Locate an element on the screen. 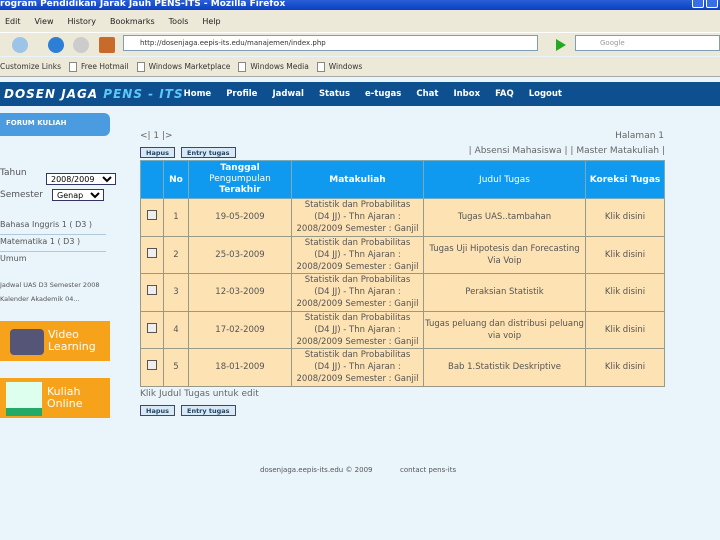 Image resolution: width=720 pixels, height=540 pixels. bookmark-label: Free Hotmail is located at coordinates (105, 66).